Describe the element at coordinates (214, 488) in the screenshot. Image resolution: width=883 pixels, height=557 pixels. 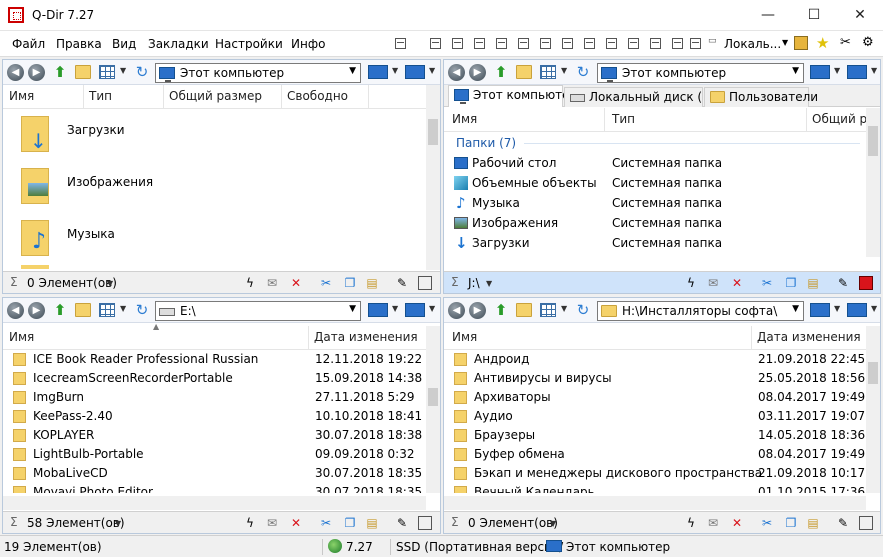
I see `list-item: Movavi Photo Editor 30.07.2018 18:35` at that location.